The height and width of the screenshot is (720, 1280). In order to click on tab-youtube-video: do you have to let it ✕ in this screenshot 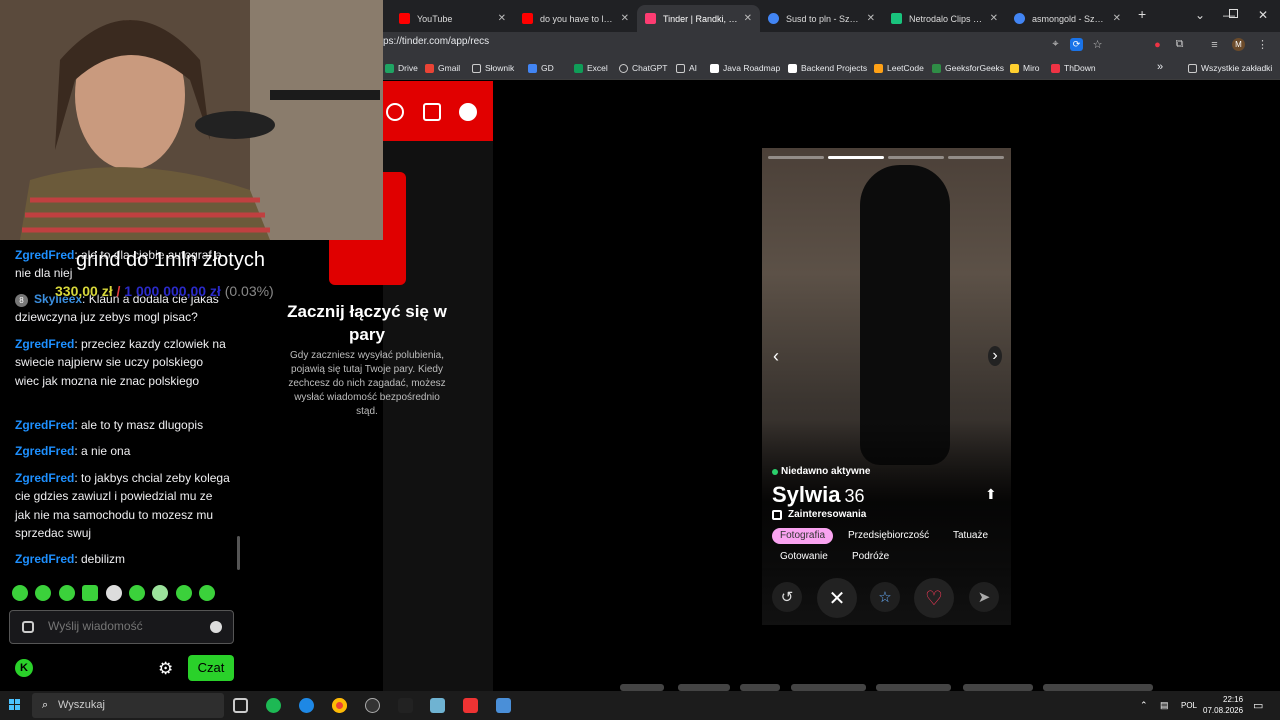, I will do `click(575, 18)`.